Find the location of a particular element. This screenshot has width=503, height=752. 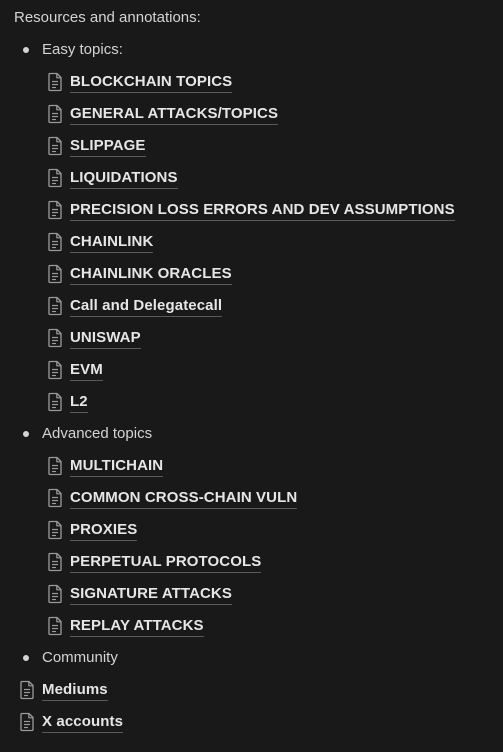

page-link-uniswap: UNISWAP is located at coordinates (93, 338).